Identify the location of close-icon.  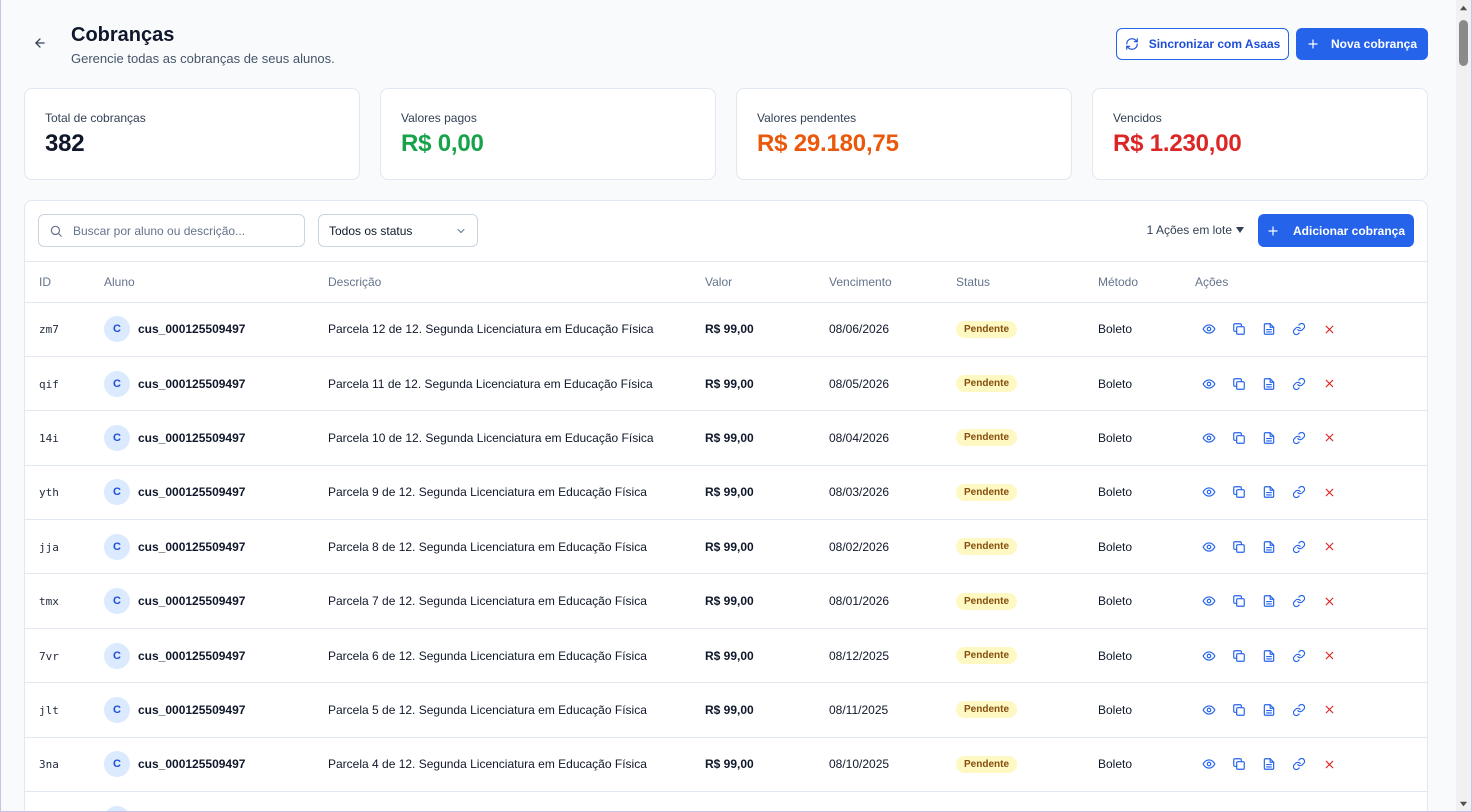
(1329, 546).